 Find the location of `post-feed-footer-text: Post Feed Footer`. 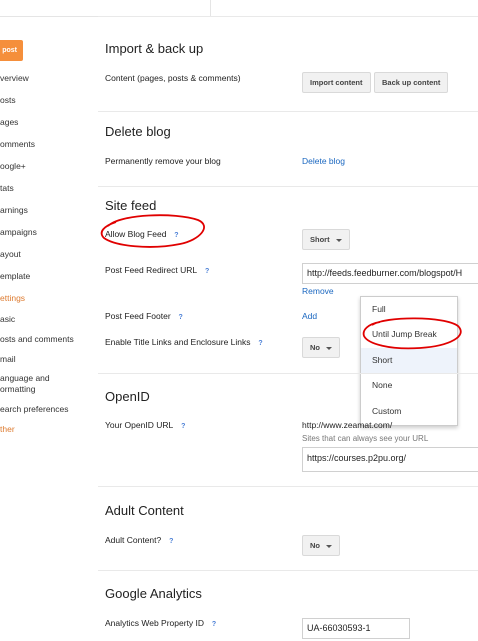

post-feed-footer-text: Post Feed Footer is located at coordinates (138, 316).